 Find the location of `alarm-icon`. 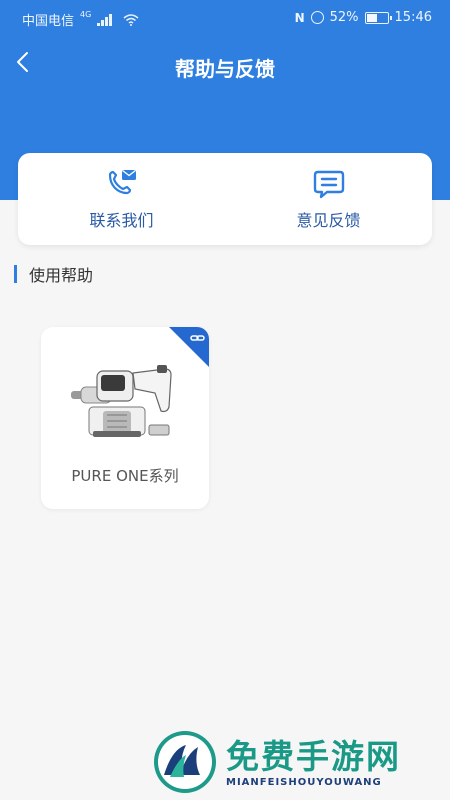

alarm-icon is located at coordinates (317, 17).